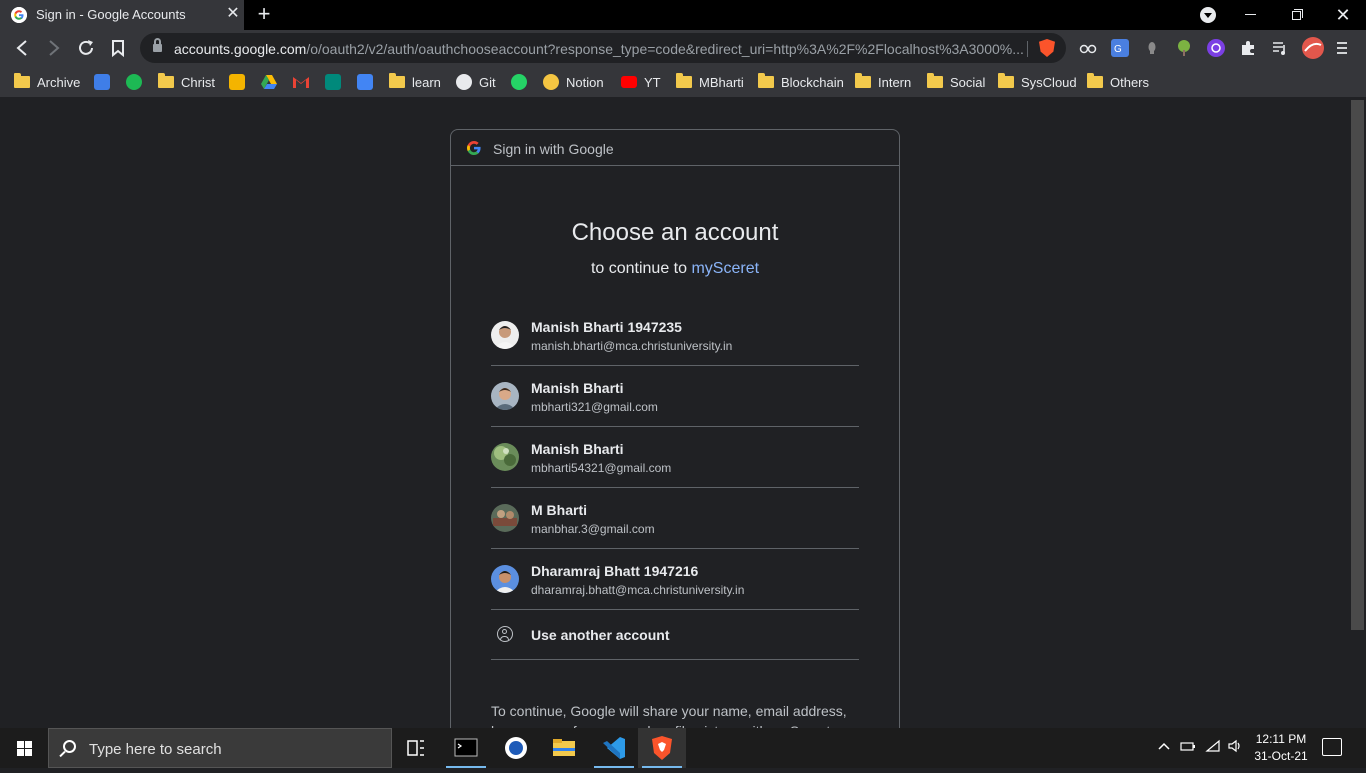 The width and height of the screenshot is (1366, 773). I want to click on bookmark-christ: Christ, so click(186, 82).